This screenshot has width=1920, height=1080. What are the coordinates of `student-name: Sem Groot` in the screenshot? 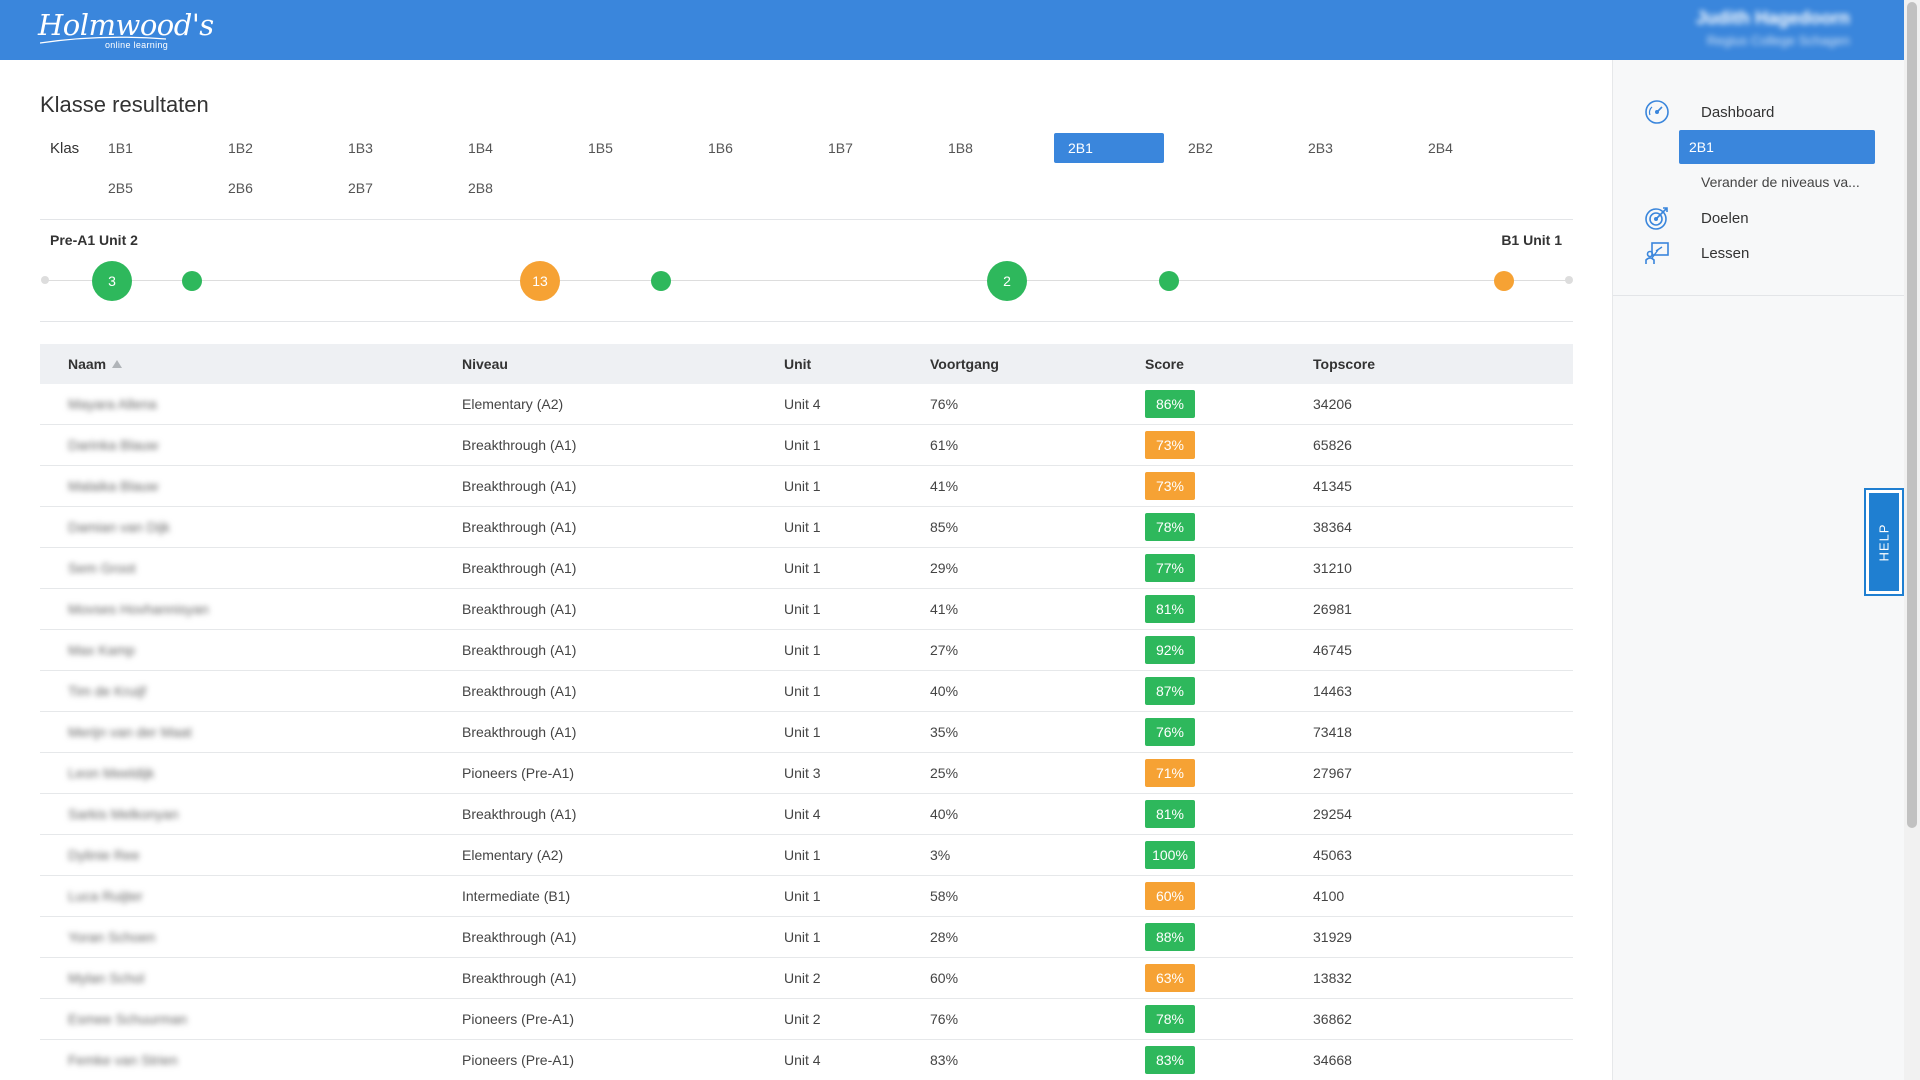 It's located at (102, 568).